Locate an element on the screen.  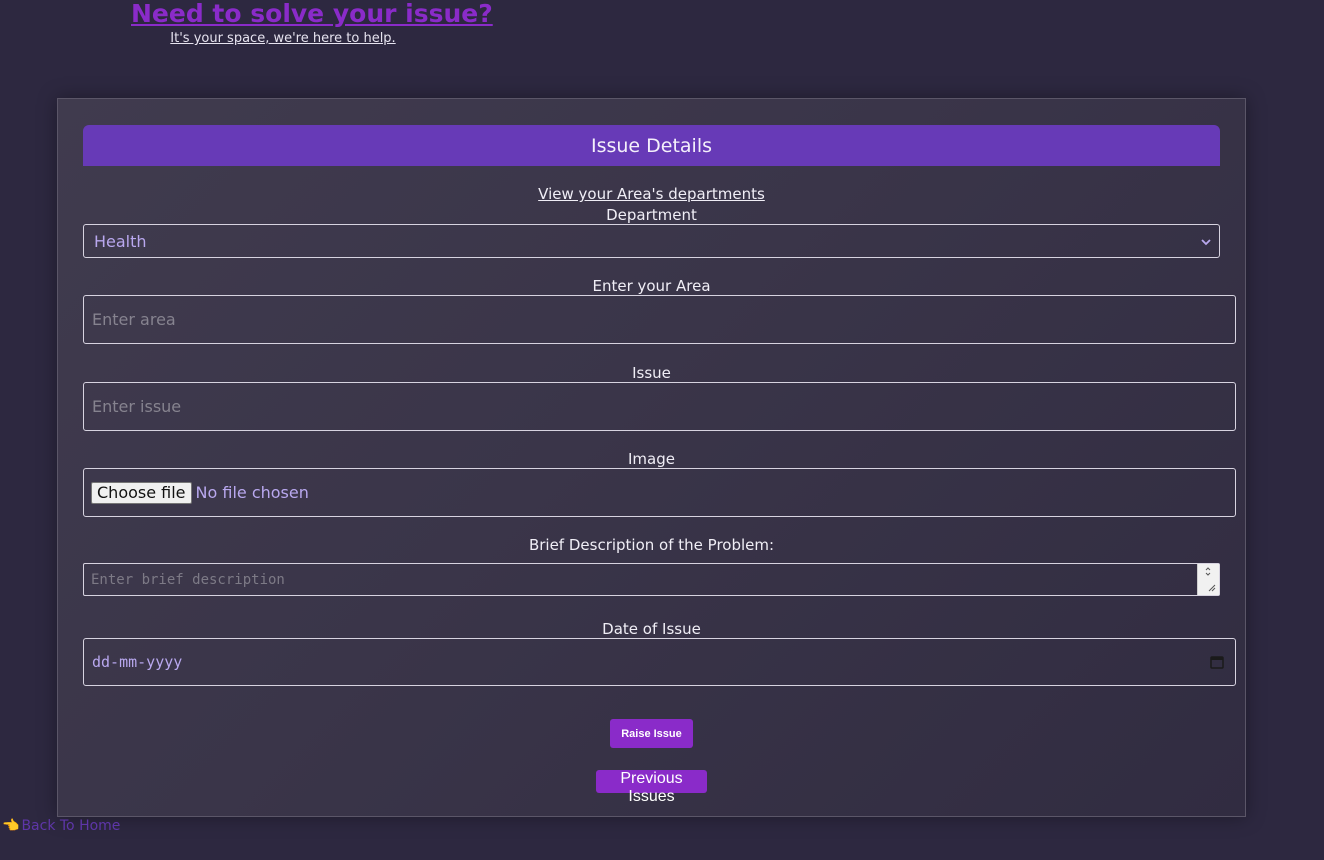
date-placeholder: dd-mm-yyyy is located at coordinates (137, 662).